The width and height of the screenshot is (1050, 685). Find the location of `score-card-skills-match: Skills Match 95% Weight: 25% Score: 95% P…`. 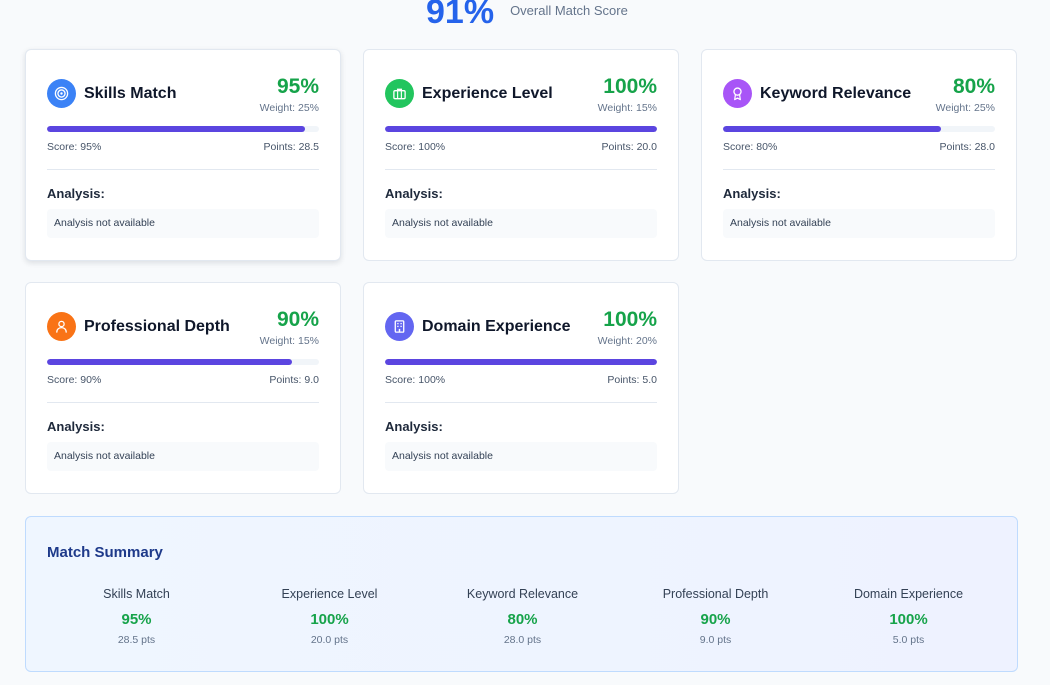

score-card-skills-match: Skills Match 95% Weight: 25% Score: 95% P… is located at coordinates (183, 155).